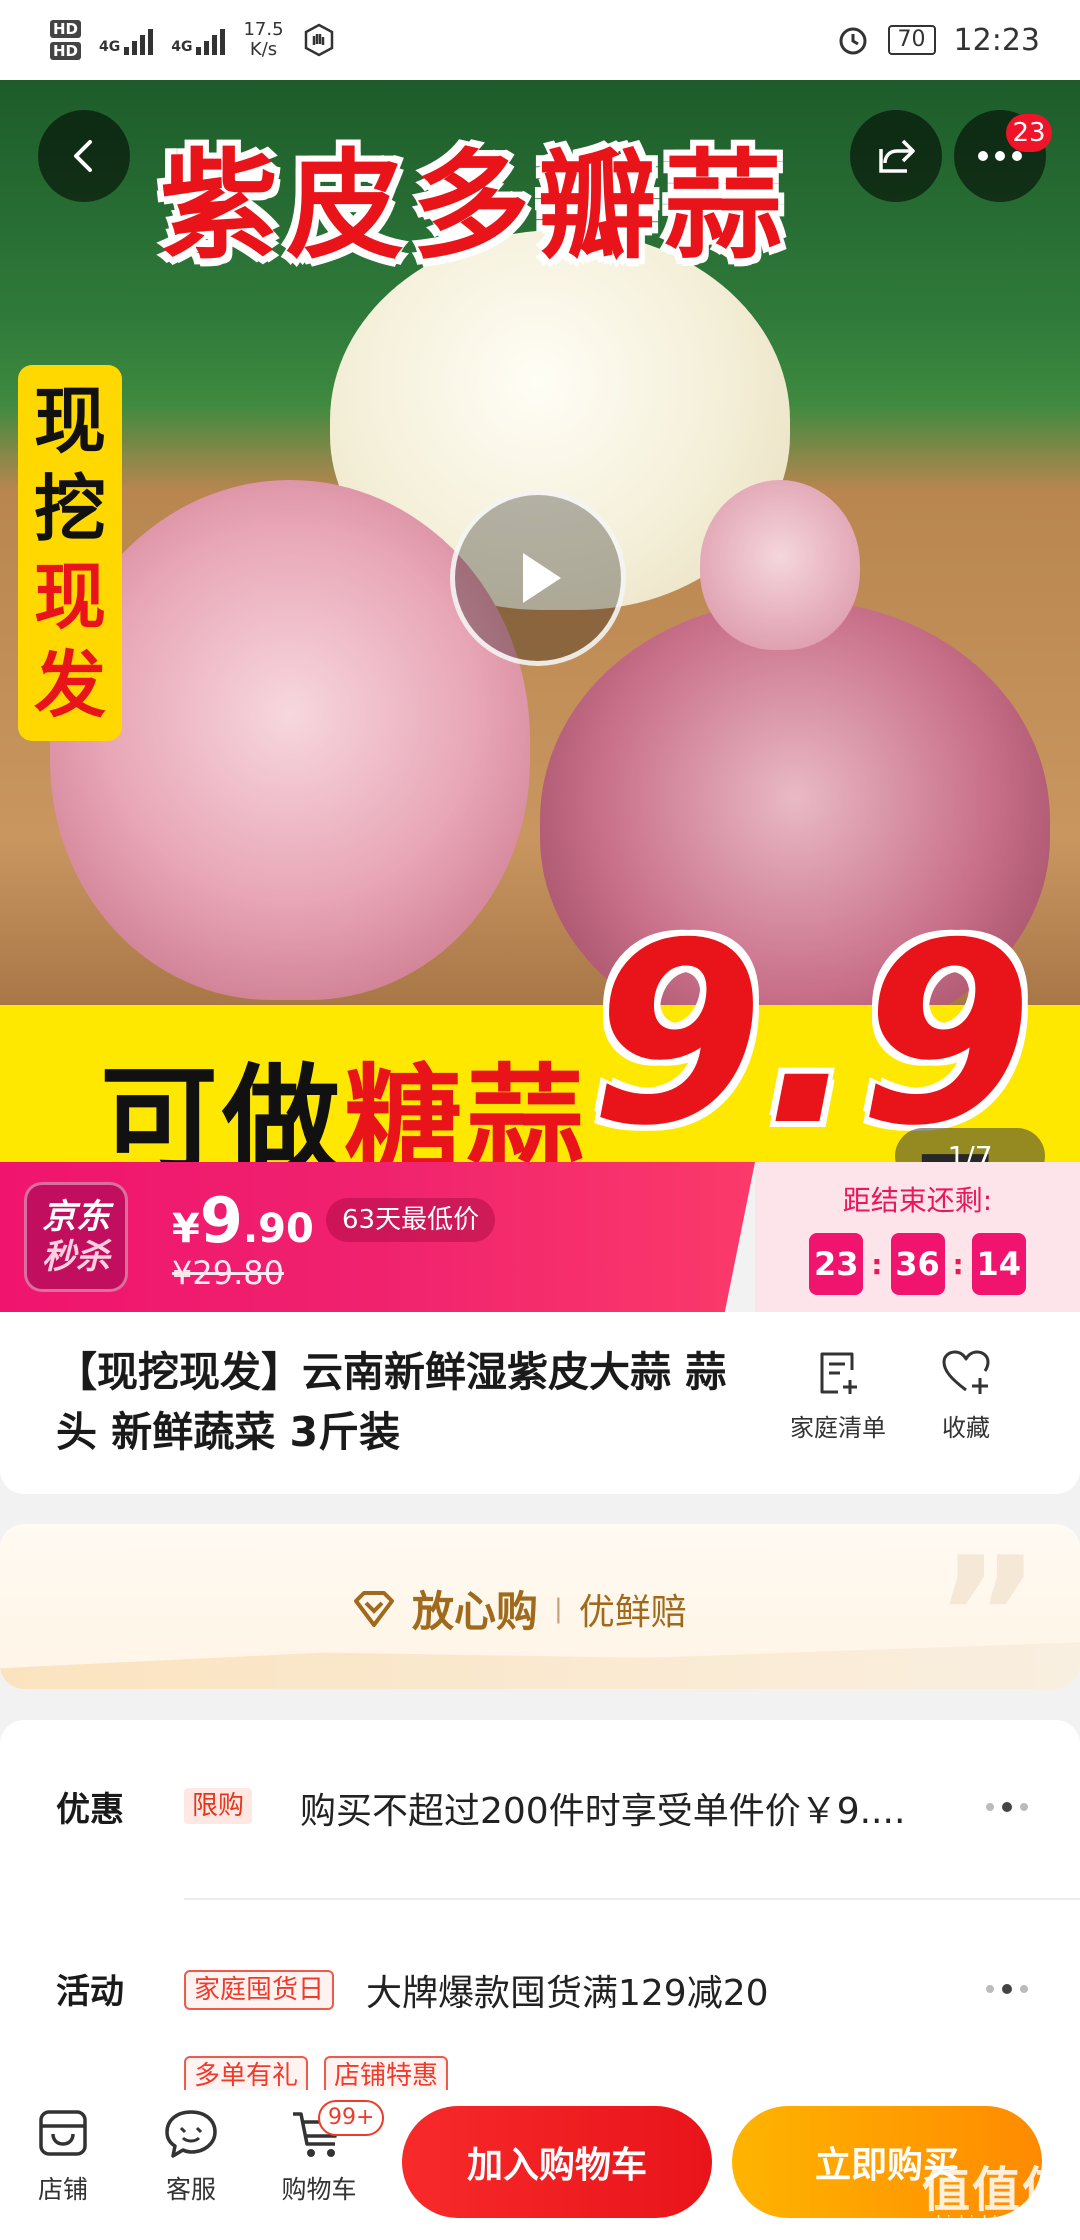  What do you see at coordinates (228, 1273) in the screenshot?
I see `original-price: ¥29.80` at bounding box center [228, 1273].